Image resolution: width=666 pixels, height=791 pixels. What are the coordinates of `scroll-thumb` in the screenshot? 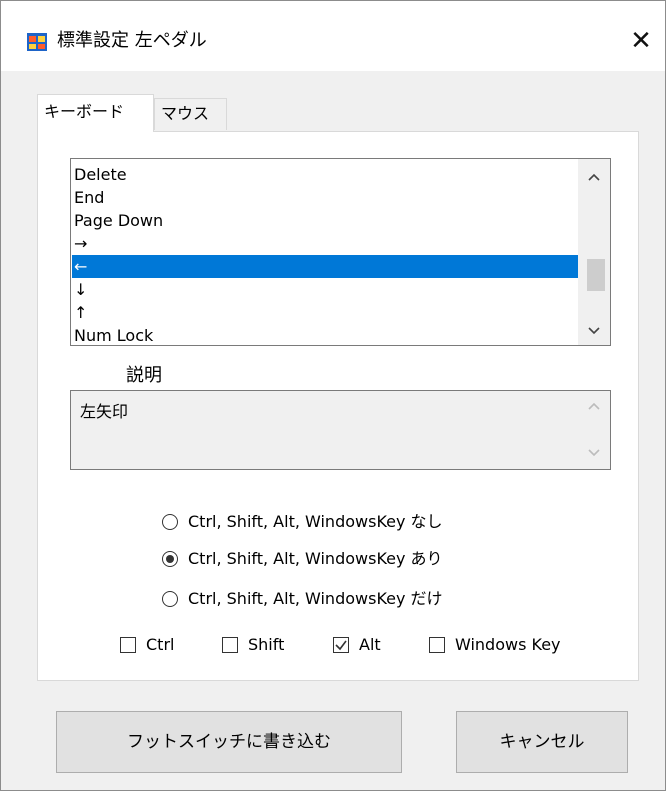 It's located at (596, 275).